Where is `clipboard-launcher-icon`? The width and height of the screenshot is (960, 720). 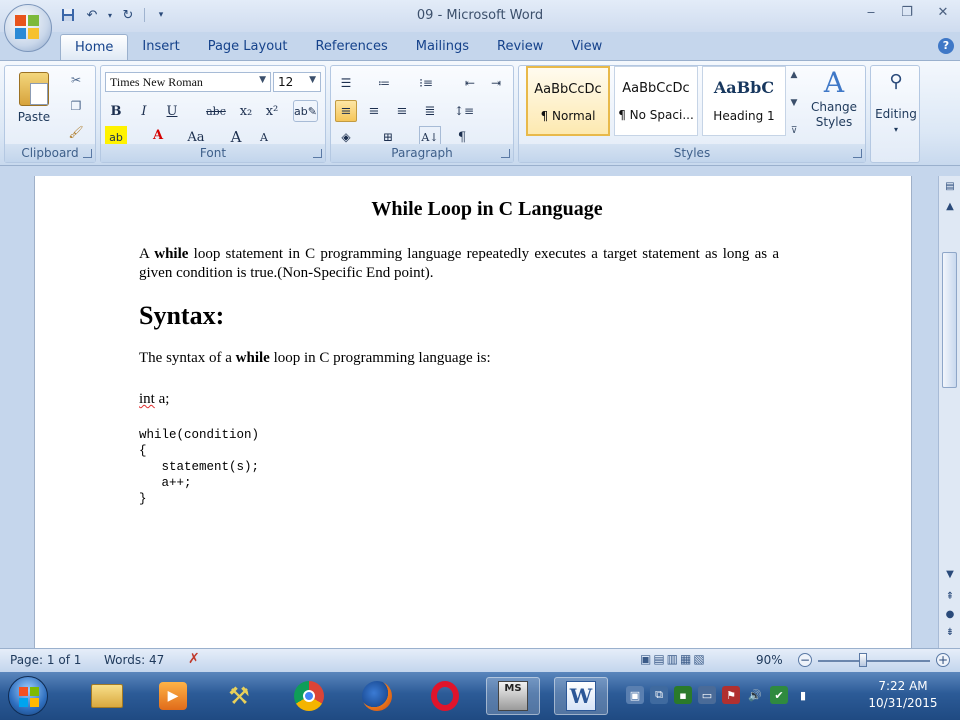
clipboard-launcher-icon is located at coordinates (87, 153).